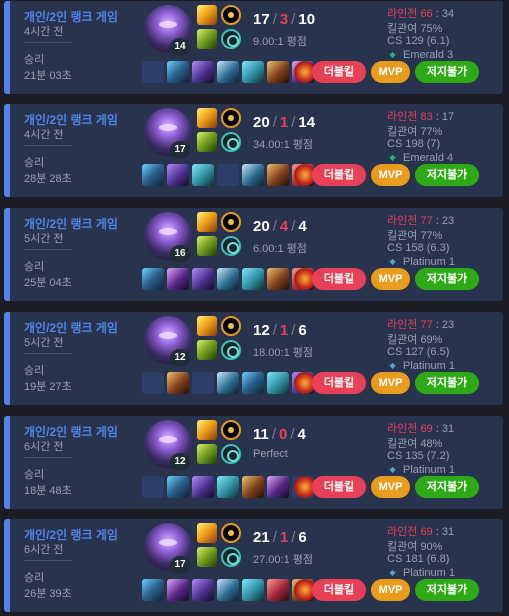 Image resolution: width=509 pixels, height=616 pixels. What do you see at coordinates (420, 116) in the screenshot?
I see `lane-phase: 라인전 83 : 17` at bounding box center [420, 116].